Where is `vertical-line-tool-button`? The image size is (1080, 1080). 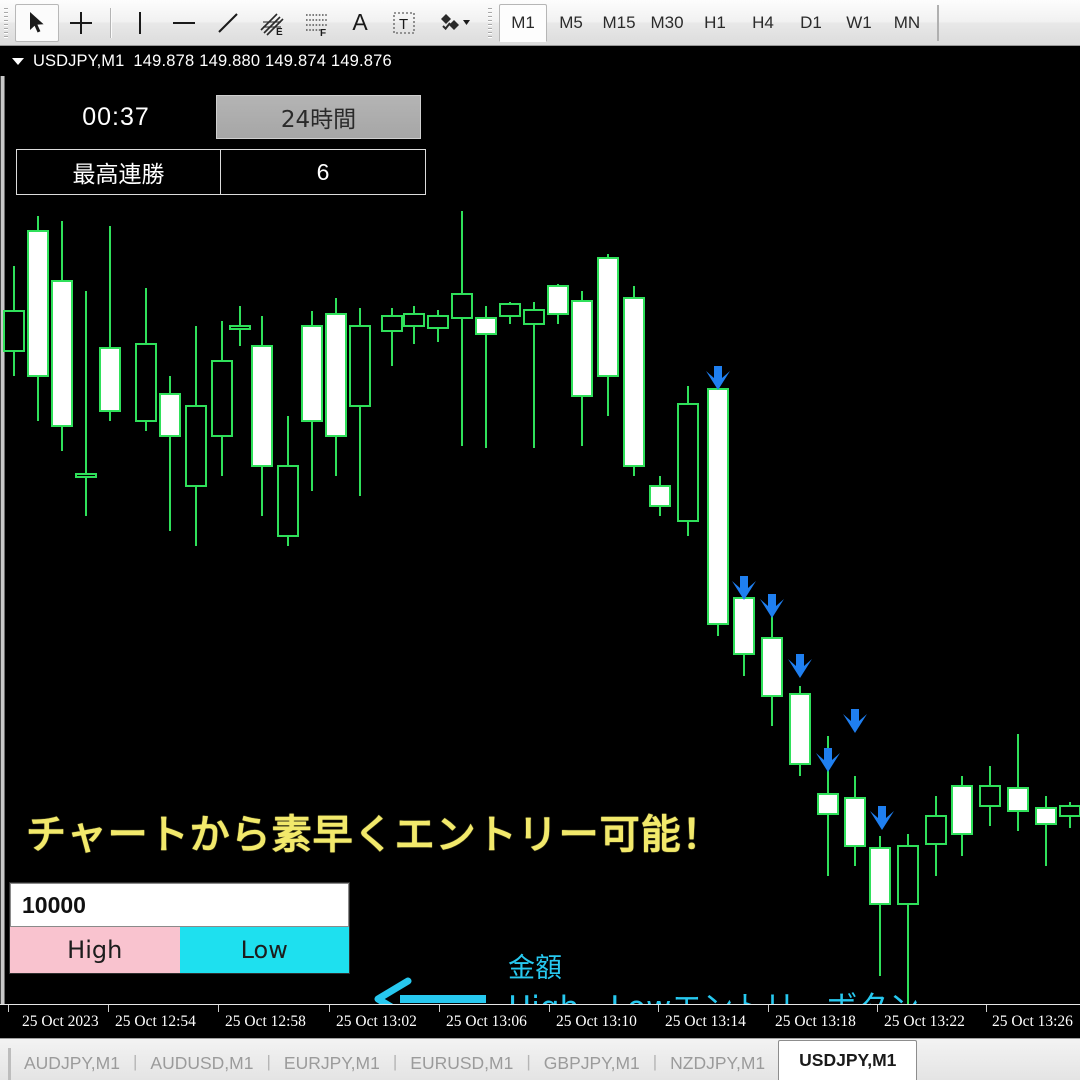 vertical-line-tool-button is located at coordinates (140, 23).